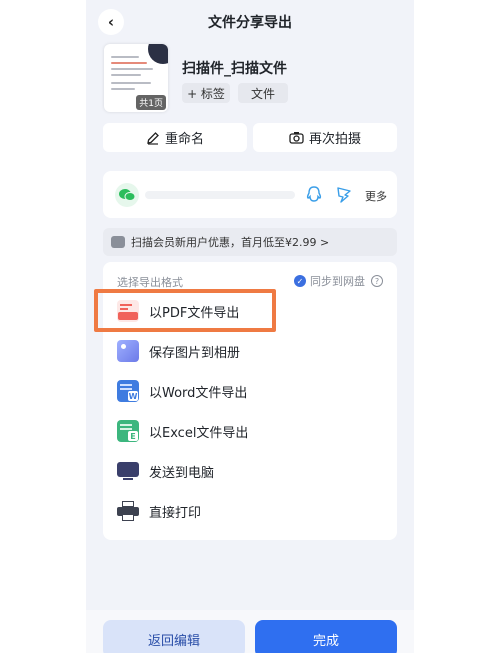  What do you see at coordinates (150, 282) in the screenshot?
I see `export-section-label: 选择导出格式` at bounding box center [150, 282].